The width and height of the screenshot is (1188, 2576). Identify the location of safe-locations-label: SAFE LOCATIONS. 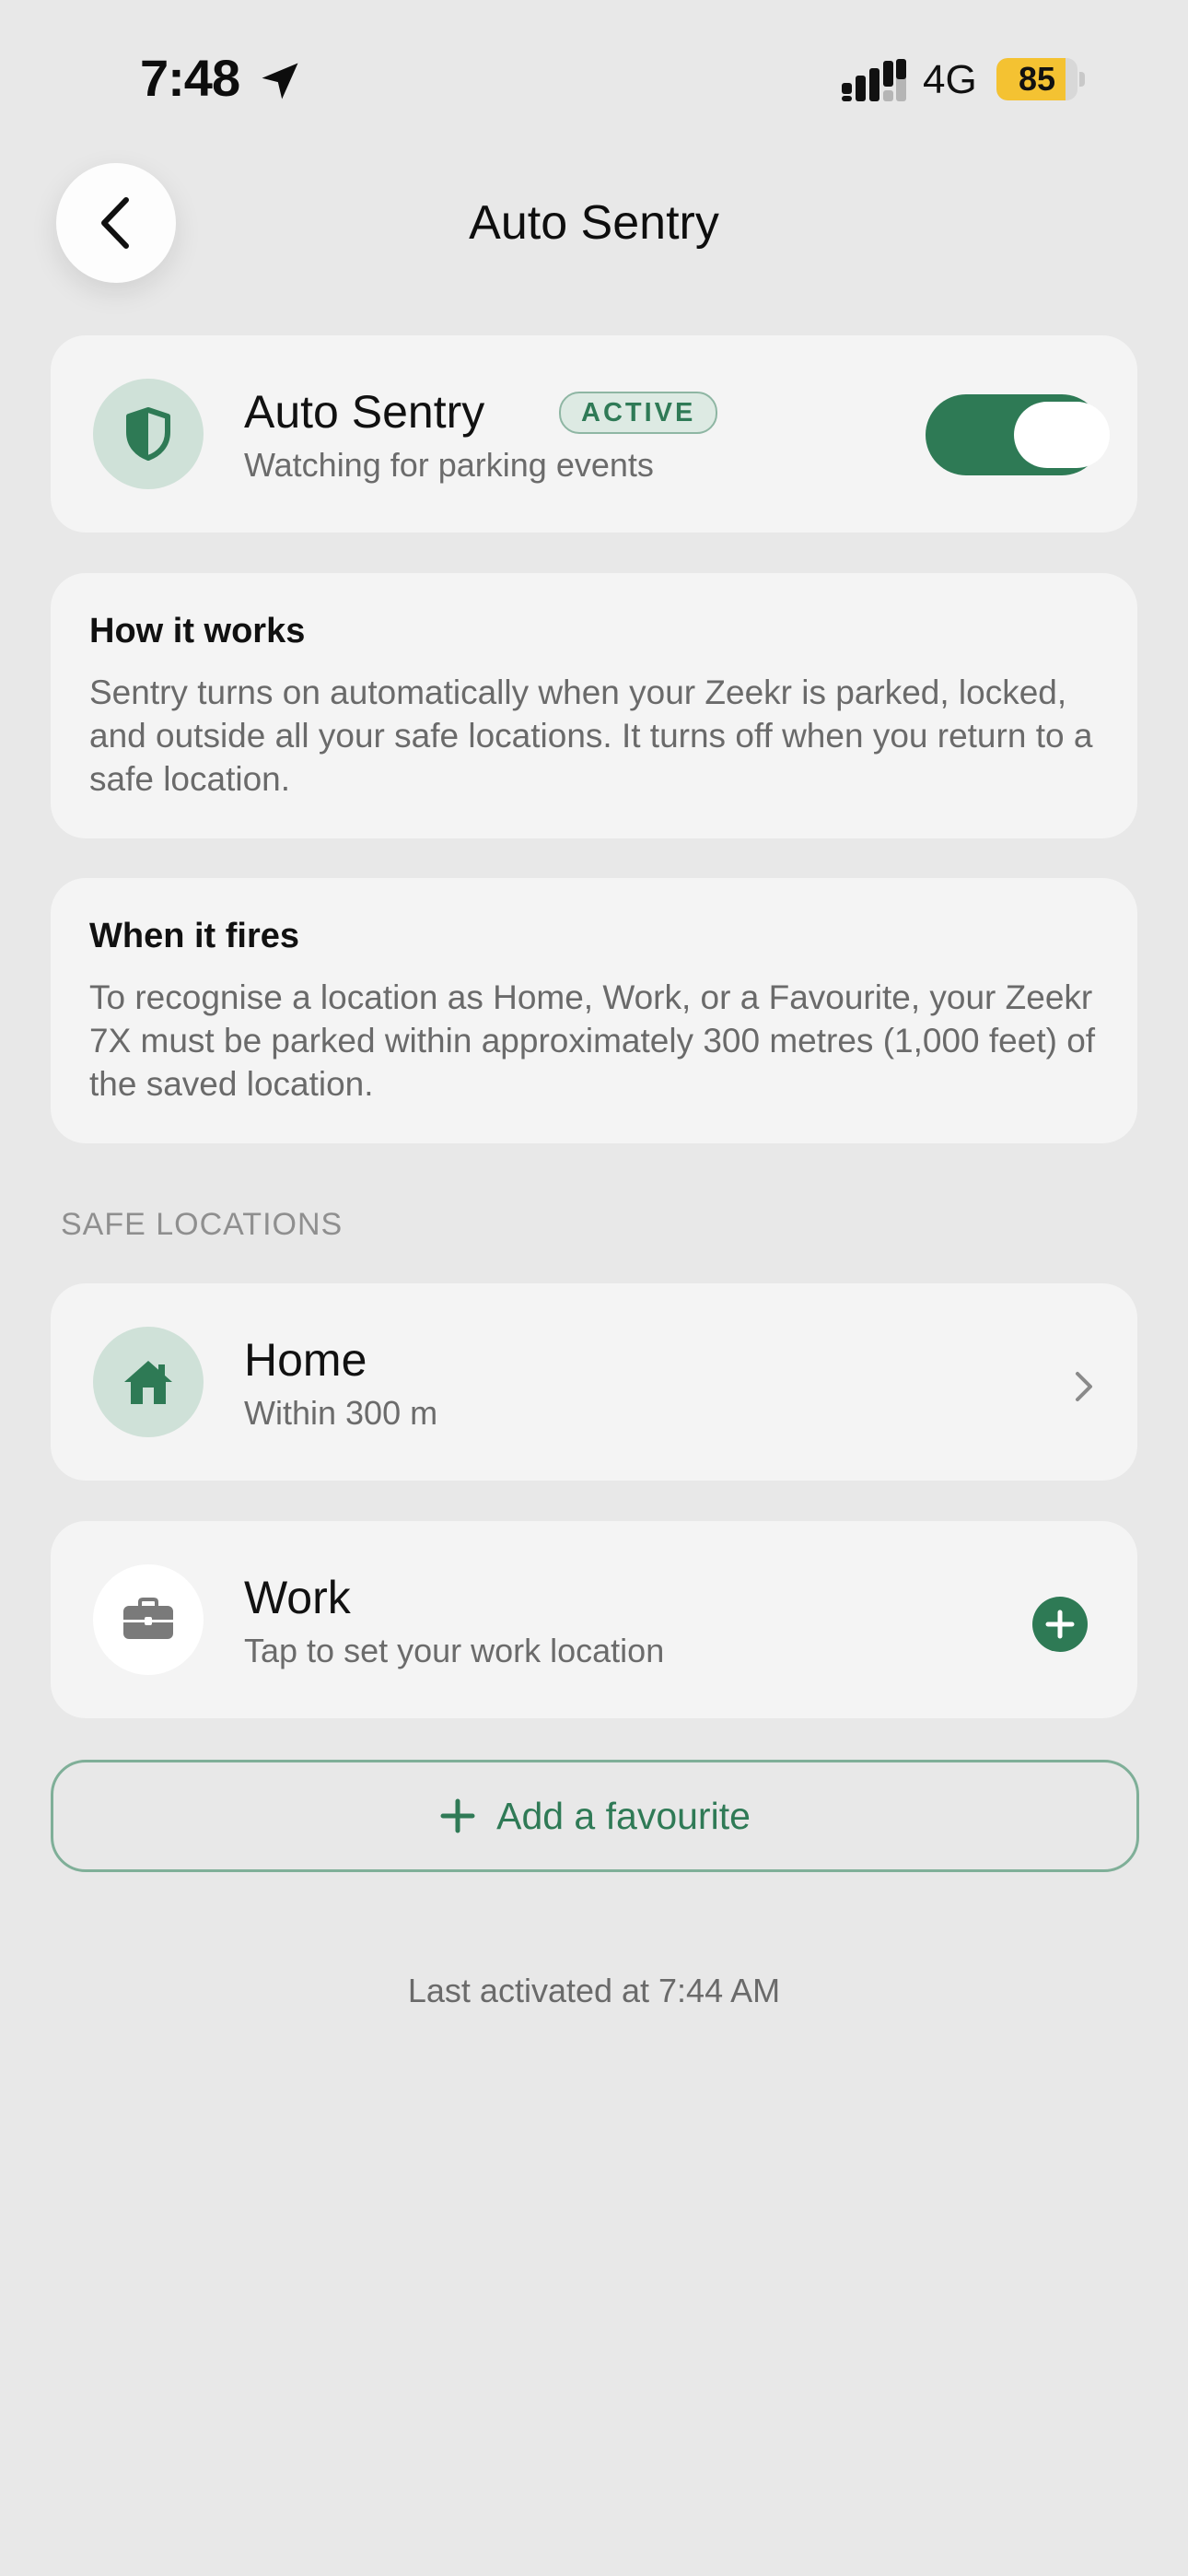
(202, 1224).